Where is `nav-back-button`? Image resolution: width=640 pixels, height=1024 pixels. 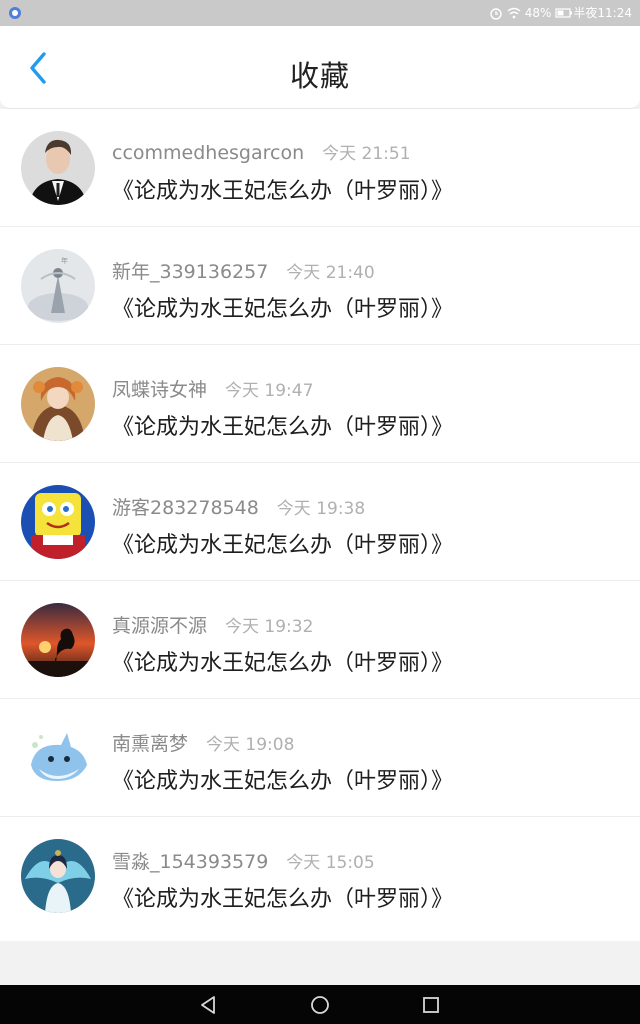 nav-back-button is located at coordinates (209, 1005).